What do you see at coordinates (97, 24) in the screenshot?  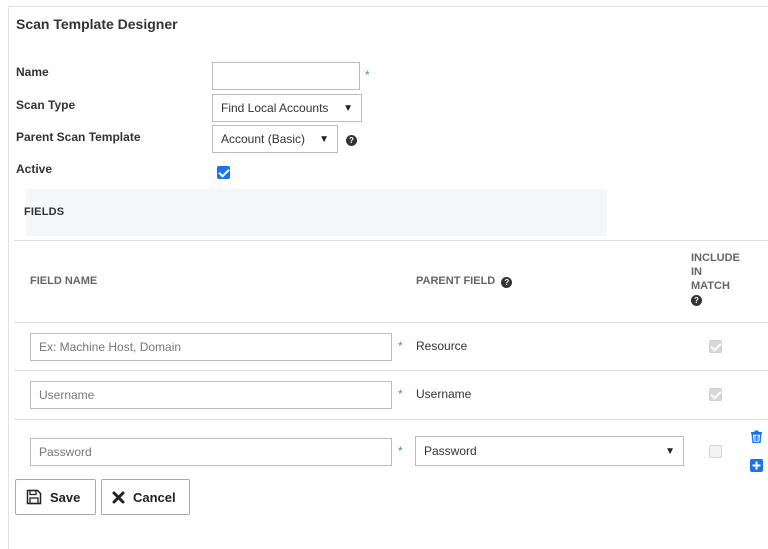 I see `page-title: Scan Template Designer` at bounding box center [97, 24].